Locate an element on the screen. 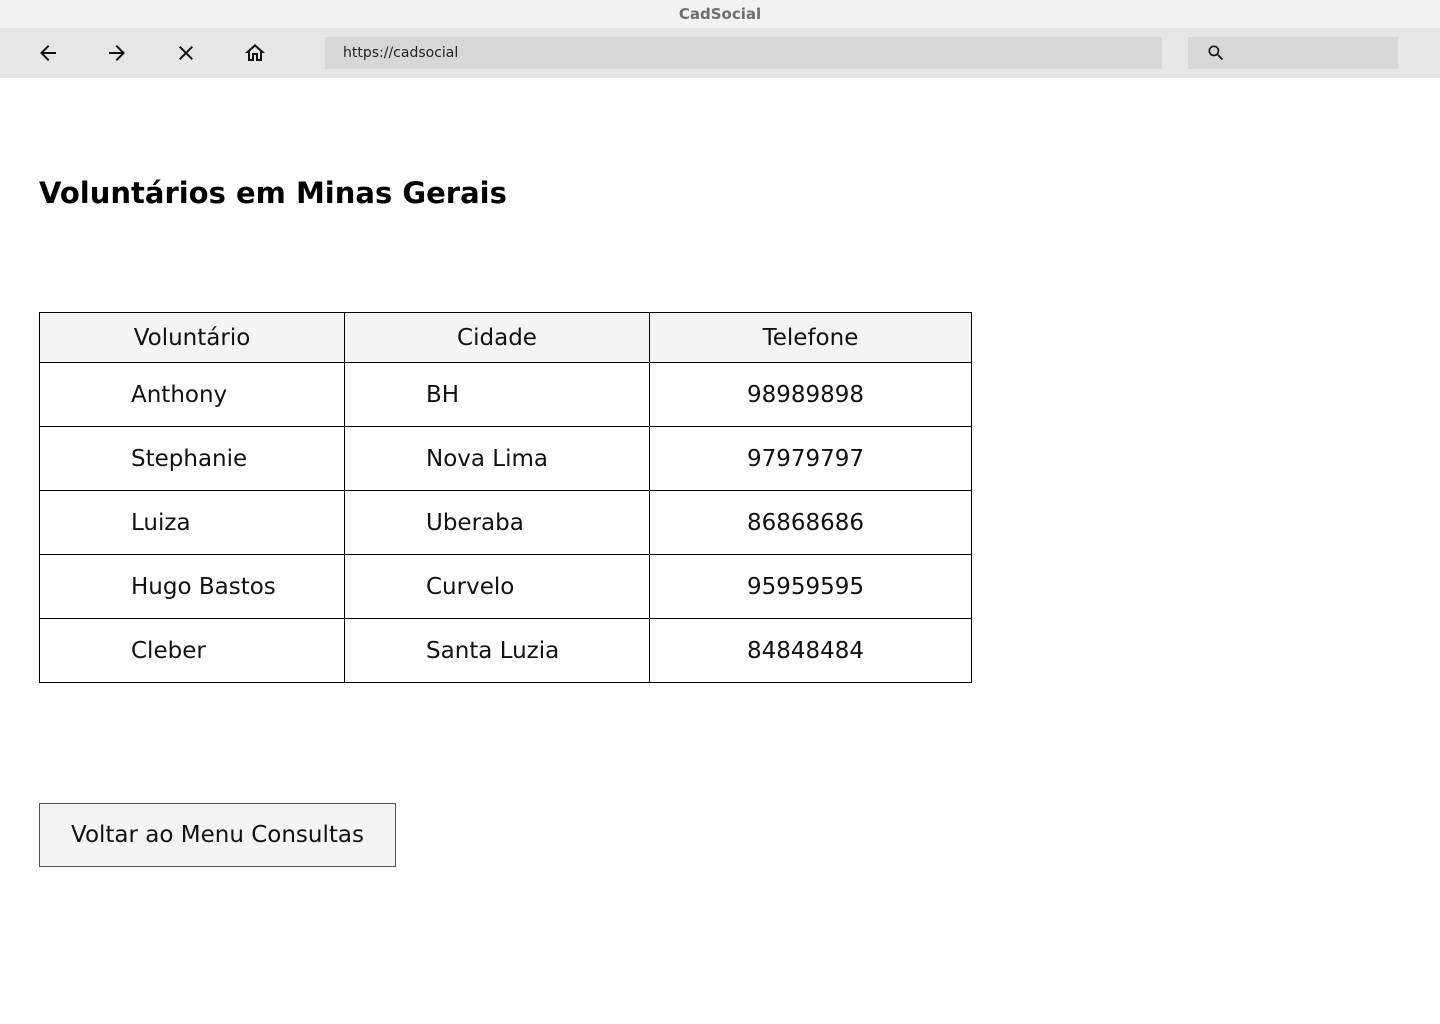 The height and width of the screenshot is (1024, 1440). browser-toolbar is located at coordinates (720, 53).